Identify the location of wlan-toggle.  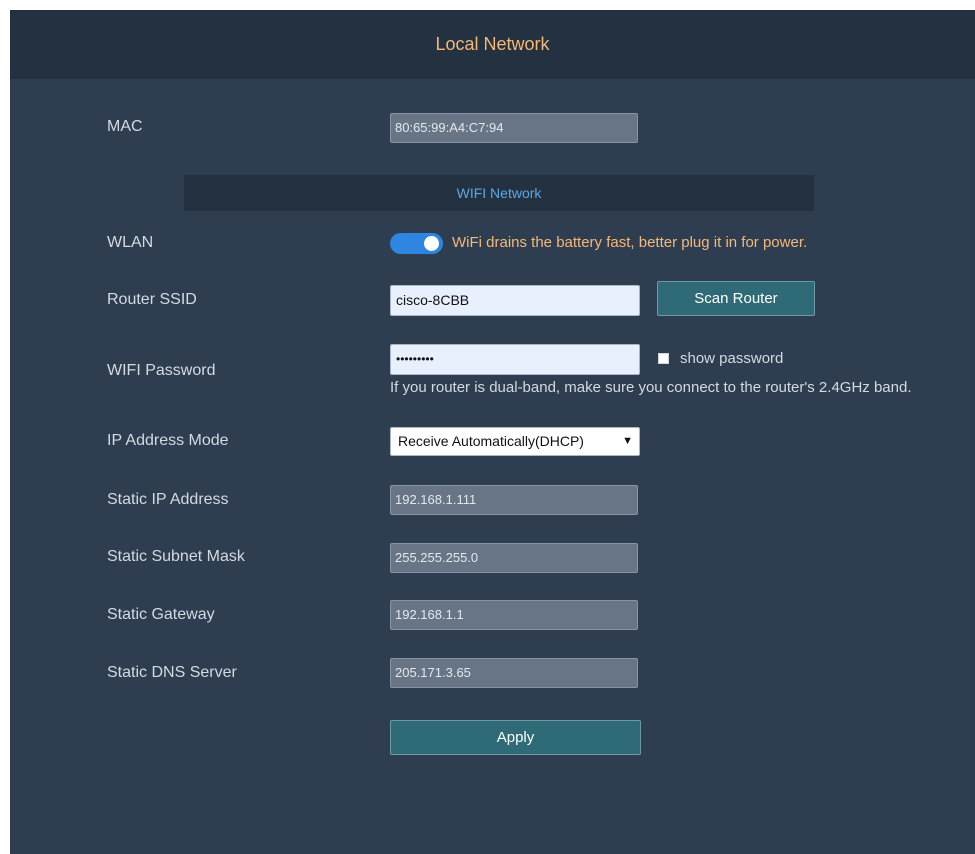
(416, 243).